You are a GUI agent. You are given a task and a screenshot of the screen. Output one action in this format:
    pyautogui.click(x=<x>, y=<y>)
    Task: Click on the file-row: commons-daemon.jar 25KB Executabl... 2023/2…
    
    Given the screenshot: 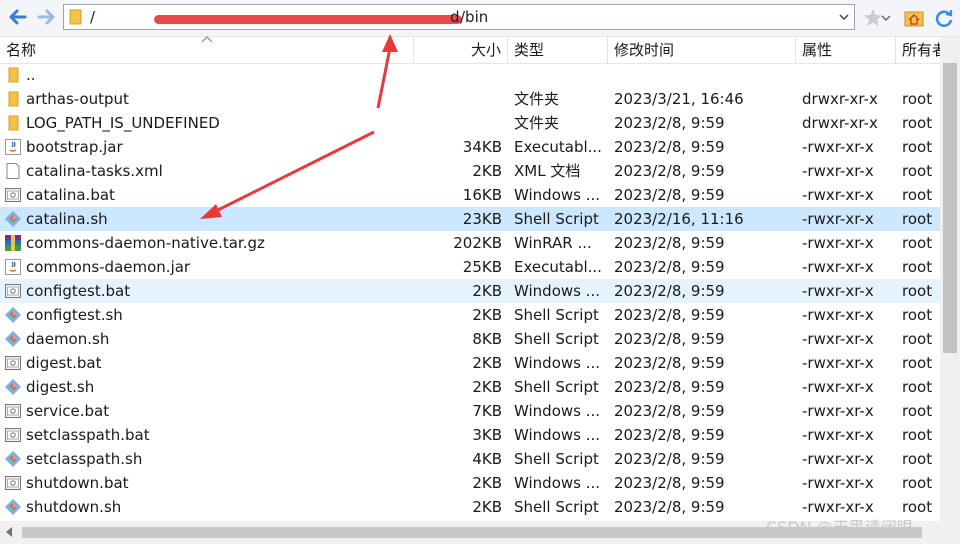 What is the action you would take?
    pyautogui.click(x=470, y=267)
    